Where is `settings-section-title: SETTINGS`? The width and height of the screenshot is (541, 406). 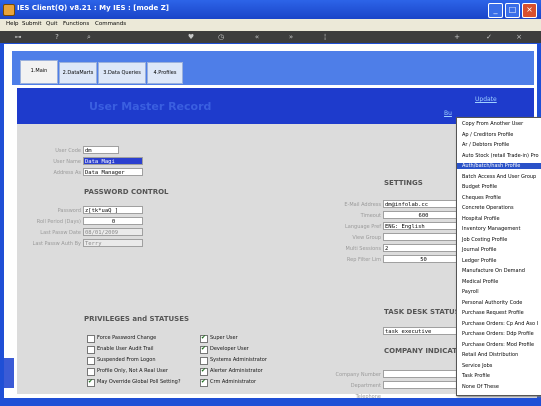 settings-section-title: SETTINGS is located at coordinates (403, 183).